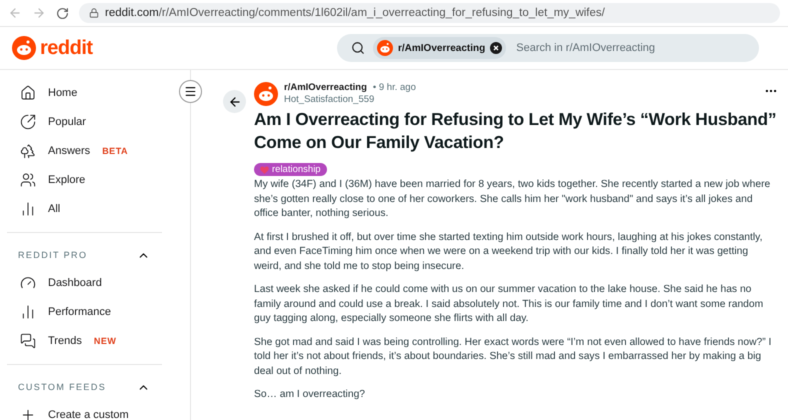 Image resolution: width=788 pixels, height=420 pixels. What do you see at coordinates (513, 199) in the screenshot?
I see `post-paragraph: My wife (34F) and I (36M) have been married for 8 years, two kids together. She recently started a new job where she’s gotten really close to one of her coworkers. She calls him her "work husband" and says it’s all jokes and office banter, nothing serious.` at bounding box center [513, 199].